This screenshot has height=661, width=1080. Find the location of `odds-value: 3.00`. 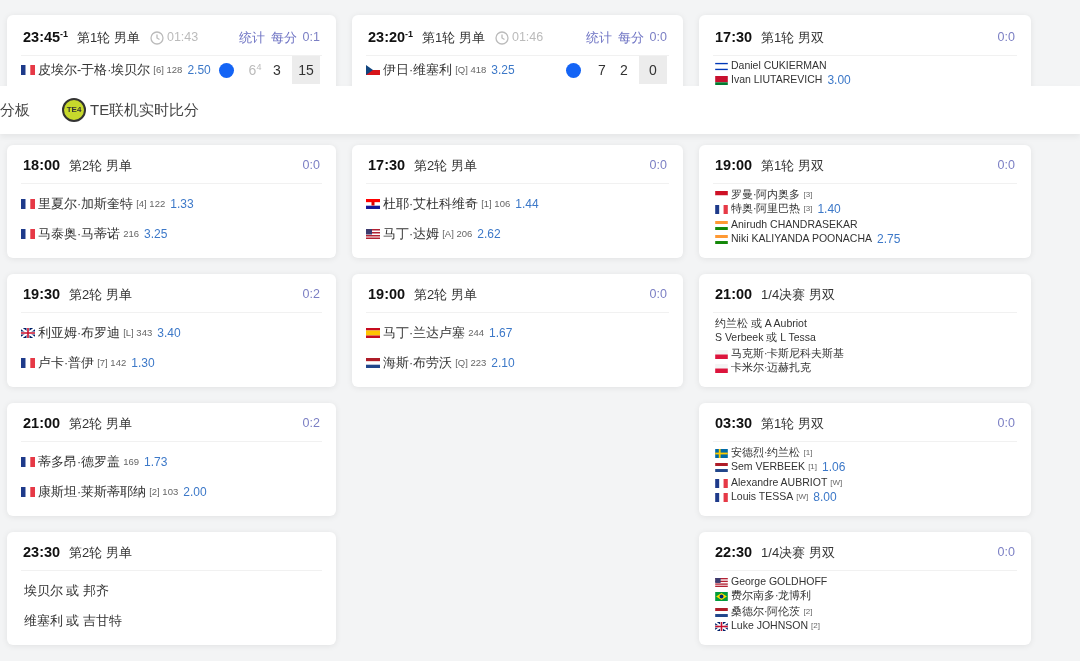

odds-value: 3.00 is located at coordinates (839, 79).